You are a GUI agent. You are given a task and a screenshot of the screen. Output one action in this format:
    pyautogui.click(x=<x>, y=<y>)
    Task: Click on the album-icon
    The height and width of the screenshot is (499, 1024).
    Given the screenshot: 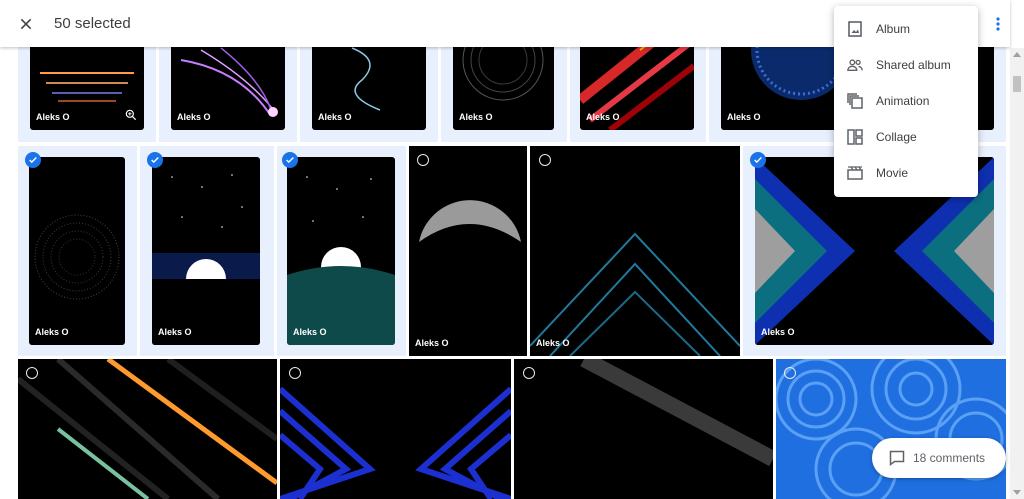 What is the action you would take?
    pyautogui.click(x=855, y=29)
    